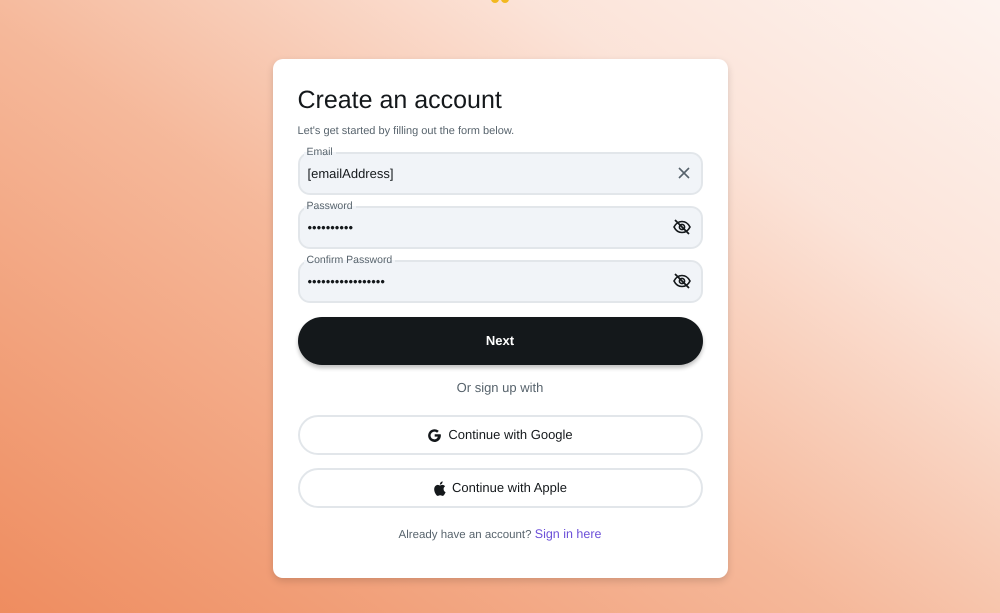 The height and width of the screenshot is (613, 1000). I want to click on heading: Create an account, so click(400, 100).